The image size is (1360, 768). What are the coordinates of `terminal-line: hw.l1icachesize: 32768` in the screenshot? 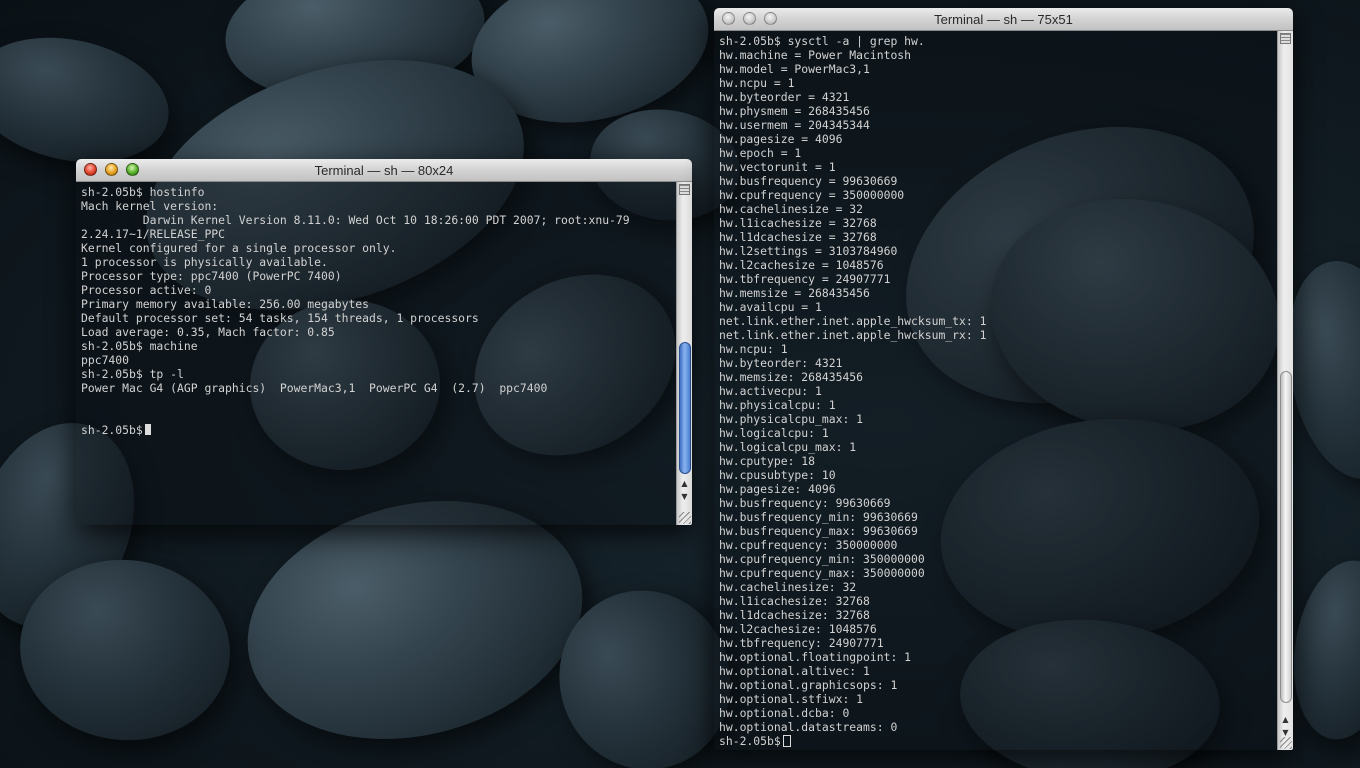 It's located at (852, 601).